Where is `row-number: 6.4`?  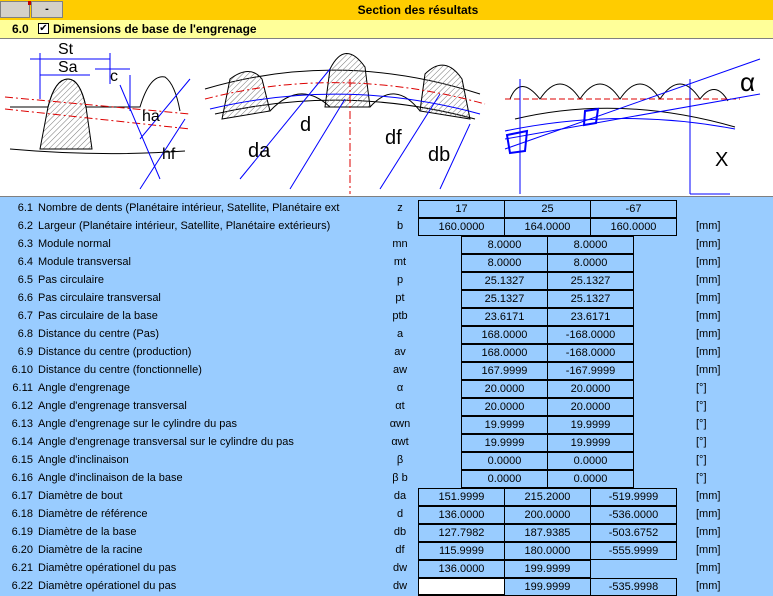
row-number: 6.4 is located at coordinates (25, 262).